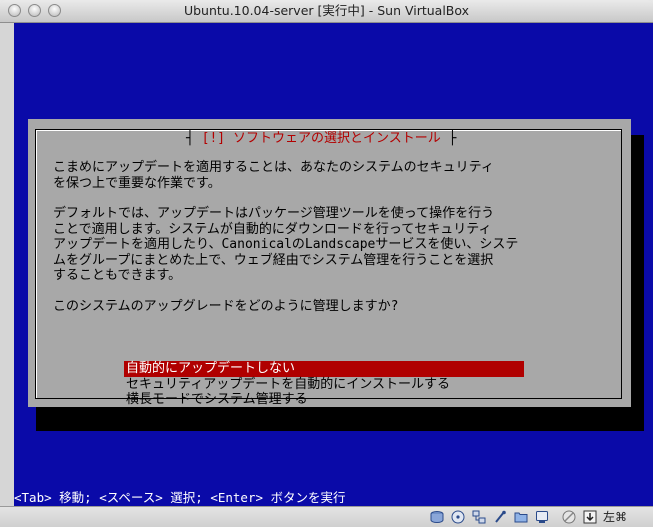 The width and height of the screenshot is (653, 527). Describe the element at coordinates (590, 517) in the screenshot. I see `host-key-arrow-icon` at that location.